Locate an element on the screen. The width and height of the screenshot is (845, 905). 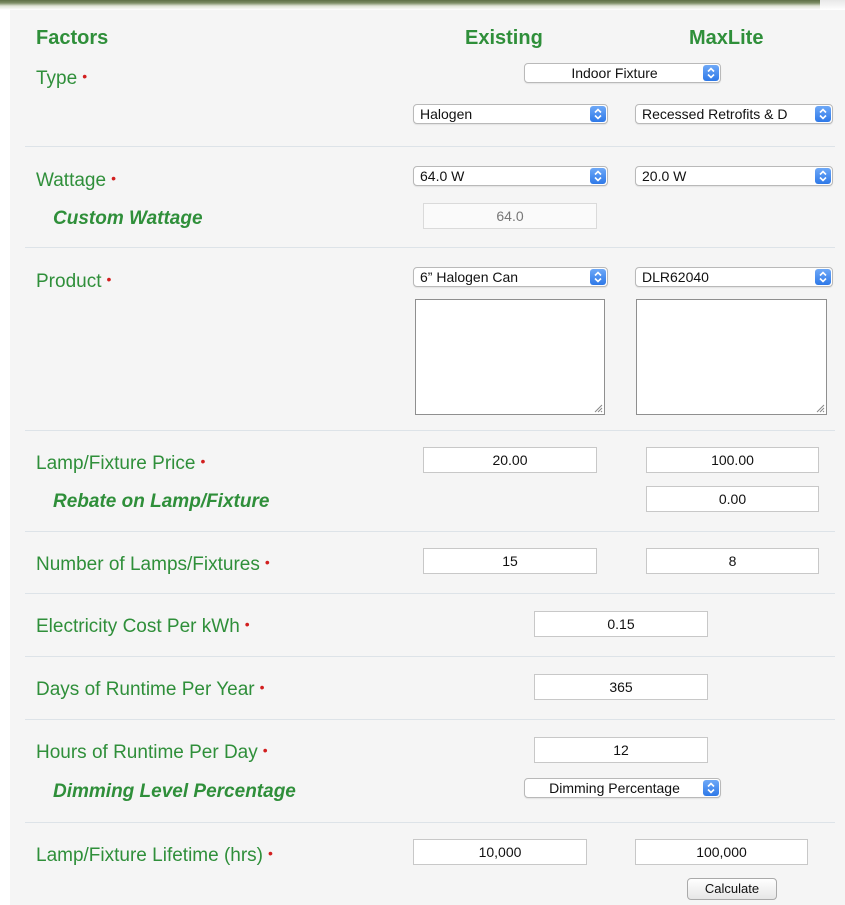
product-existing-textarea is located at coordinates (510, 357).